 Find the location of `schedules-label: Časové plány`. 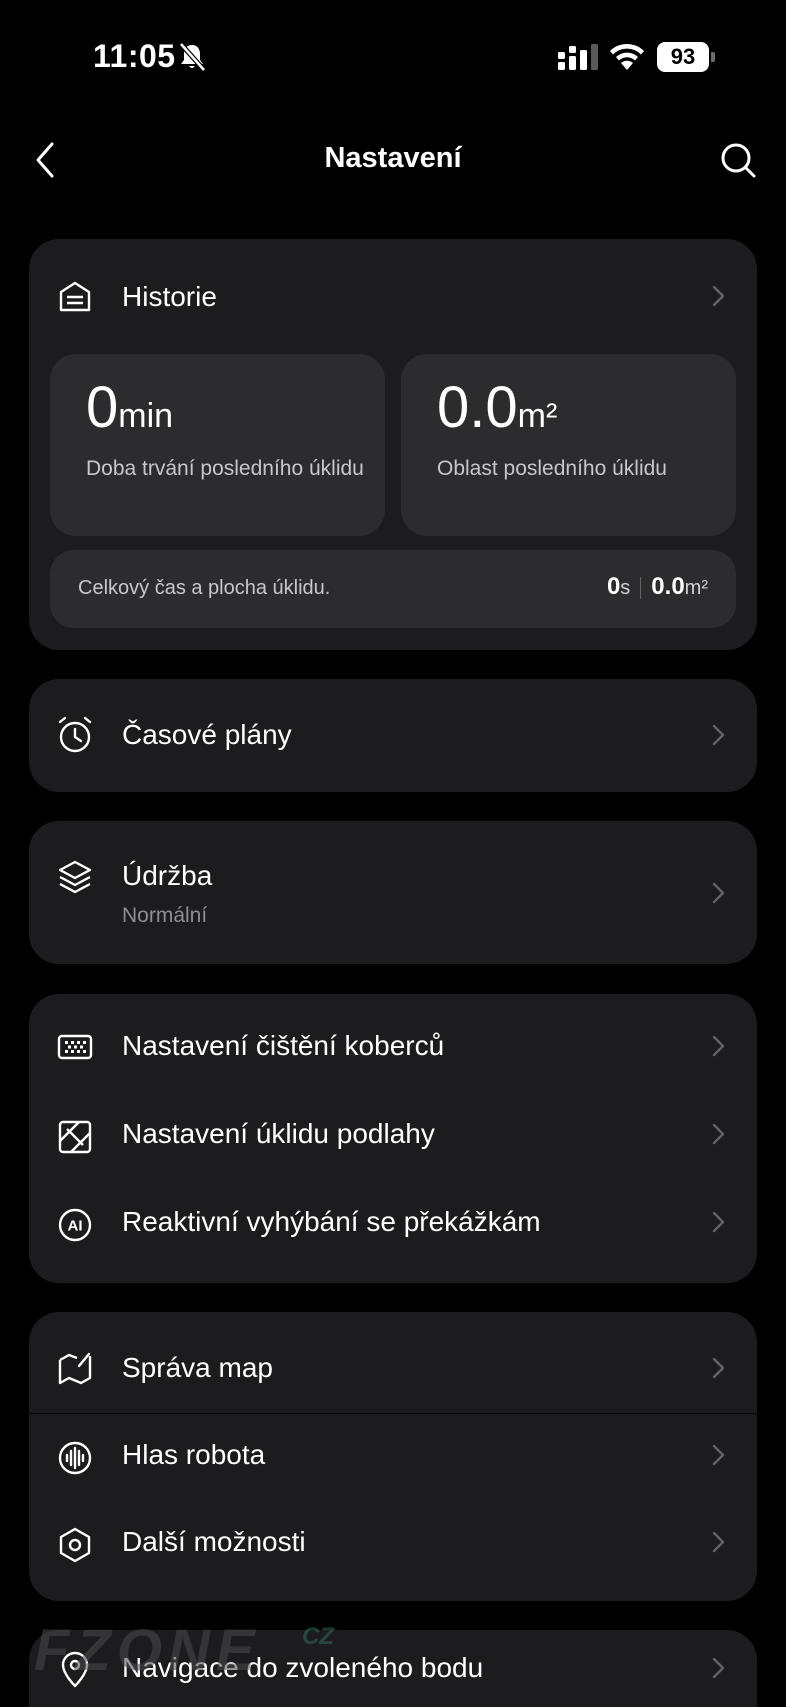

schedules-label: Časové plány is located at coordinates (207, 734).